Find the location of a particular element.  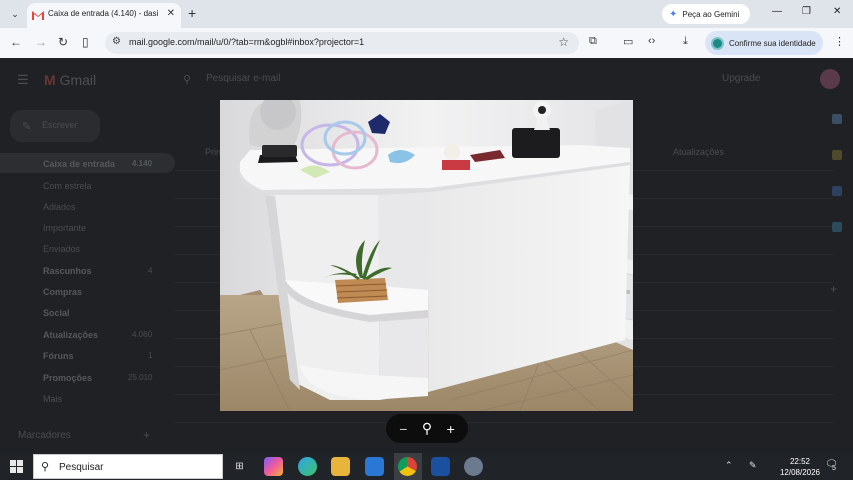

add-label-icon: + is located at coordinates (146, 435).